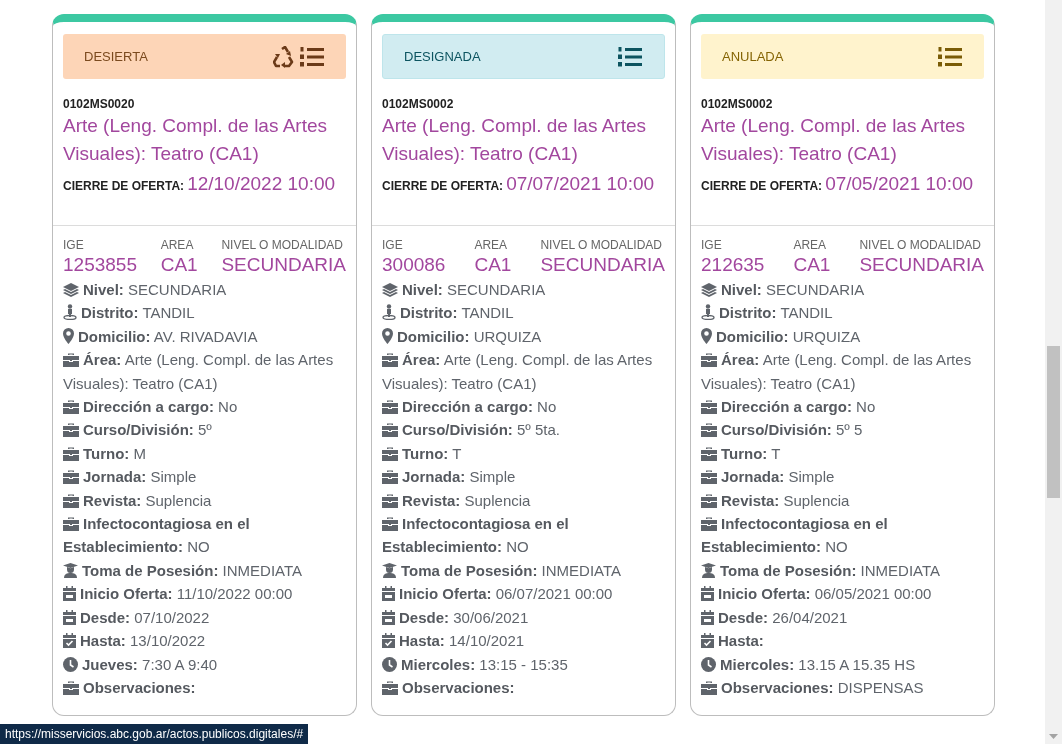  Describe the element at coordinates (204, 430) in the screenshot. I see `detail-row: Curso/División: 5º` at that location.